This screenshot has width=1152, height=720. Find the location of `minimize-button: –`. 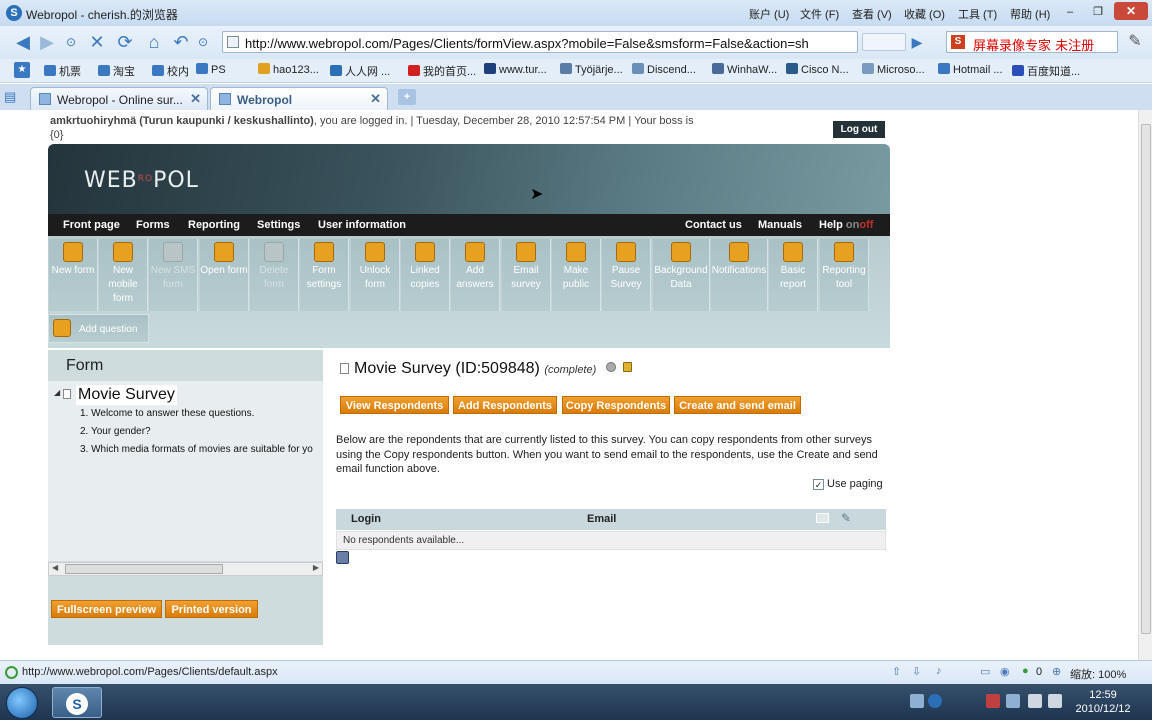

minimize-button: – is located at coordinates (1070, 12).